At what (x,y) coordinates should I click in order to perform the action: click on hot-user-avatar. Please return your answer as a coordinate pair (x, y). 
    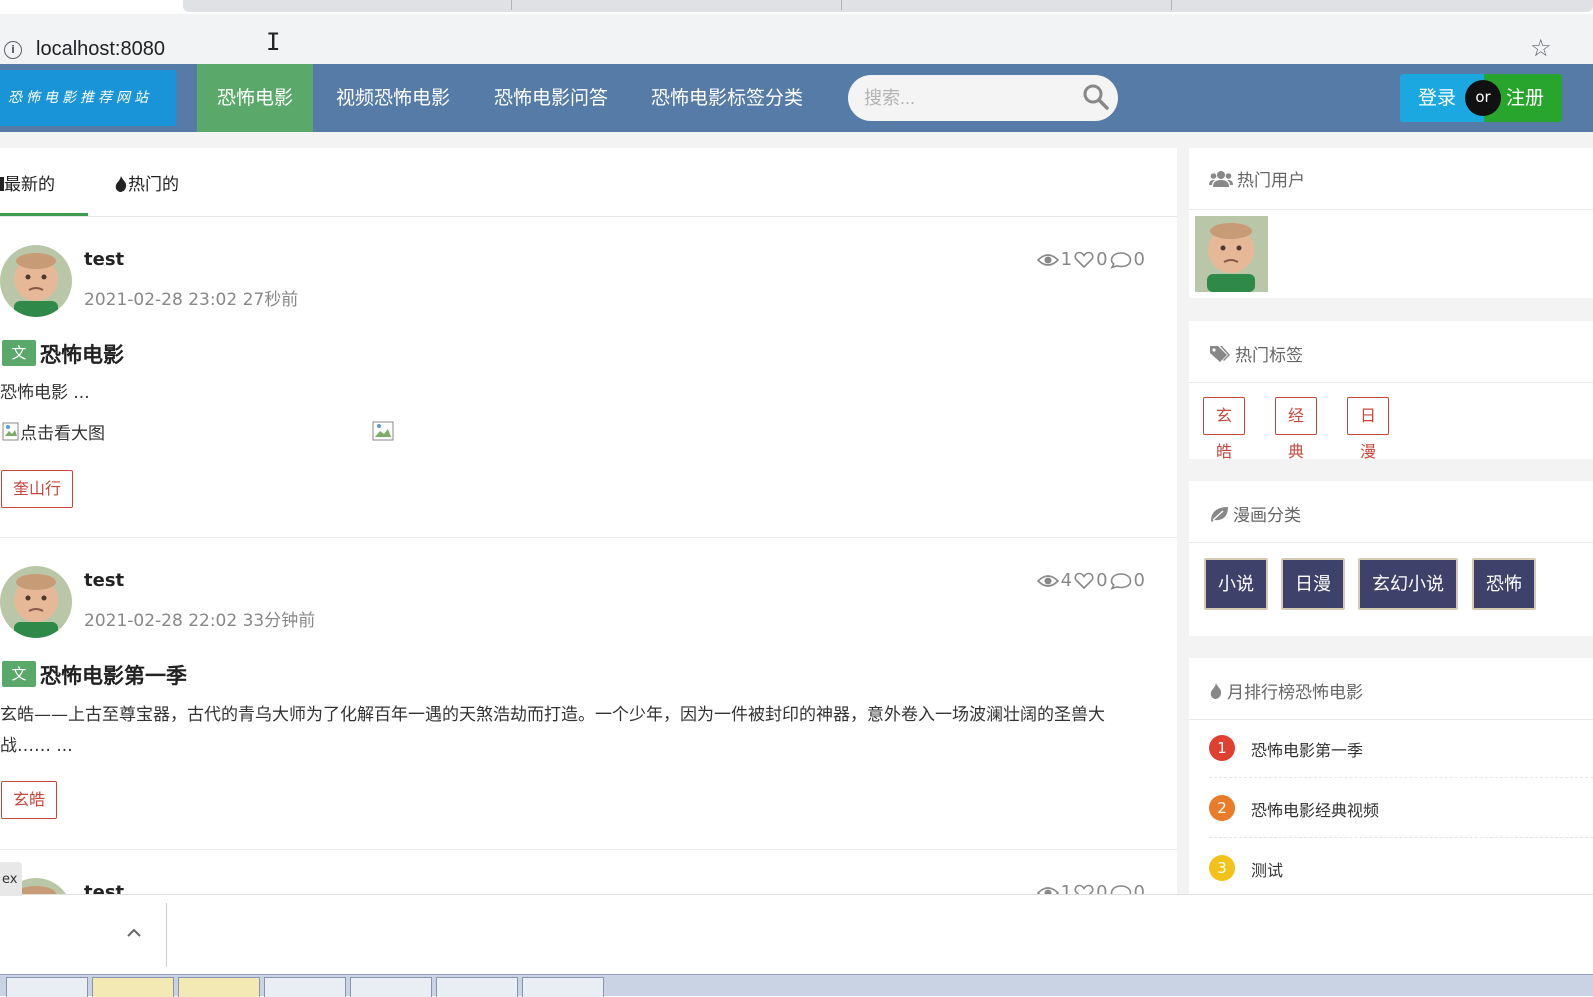
    Looking at the image, I should click on (1231, 254).